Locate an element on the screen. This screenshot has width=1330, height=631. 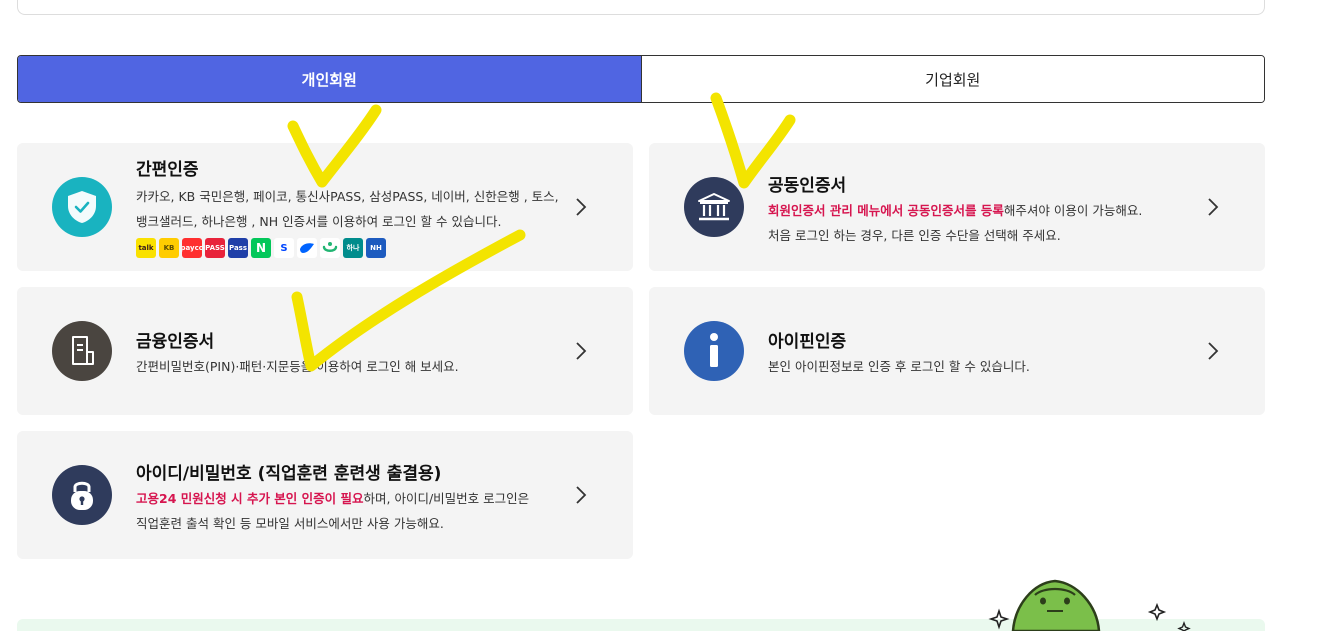
card-desc: 본인 아이핀정보로 인증 후 로그인 할 수 있습니다. is located at coordinates (899, 366).